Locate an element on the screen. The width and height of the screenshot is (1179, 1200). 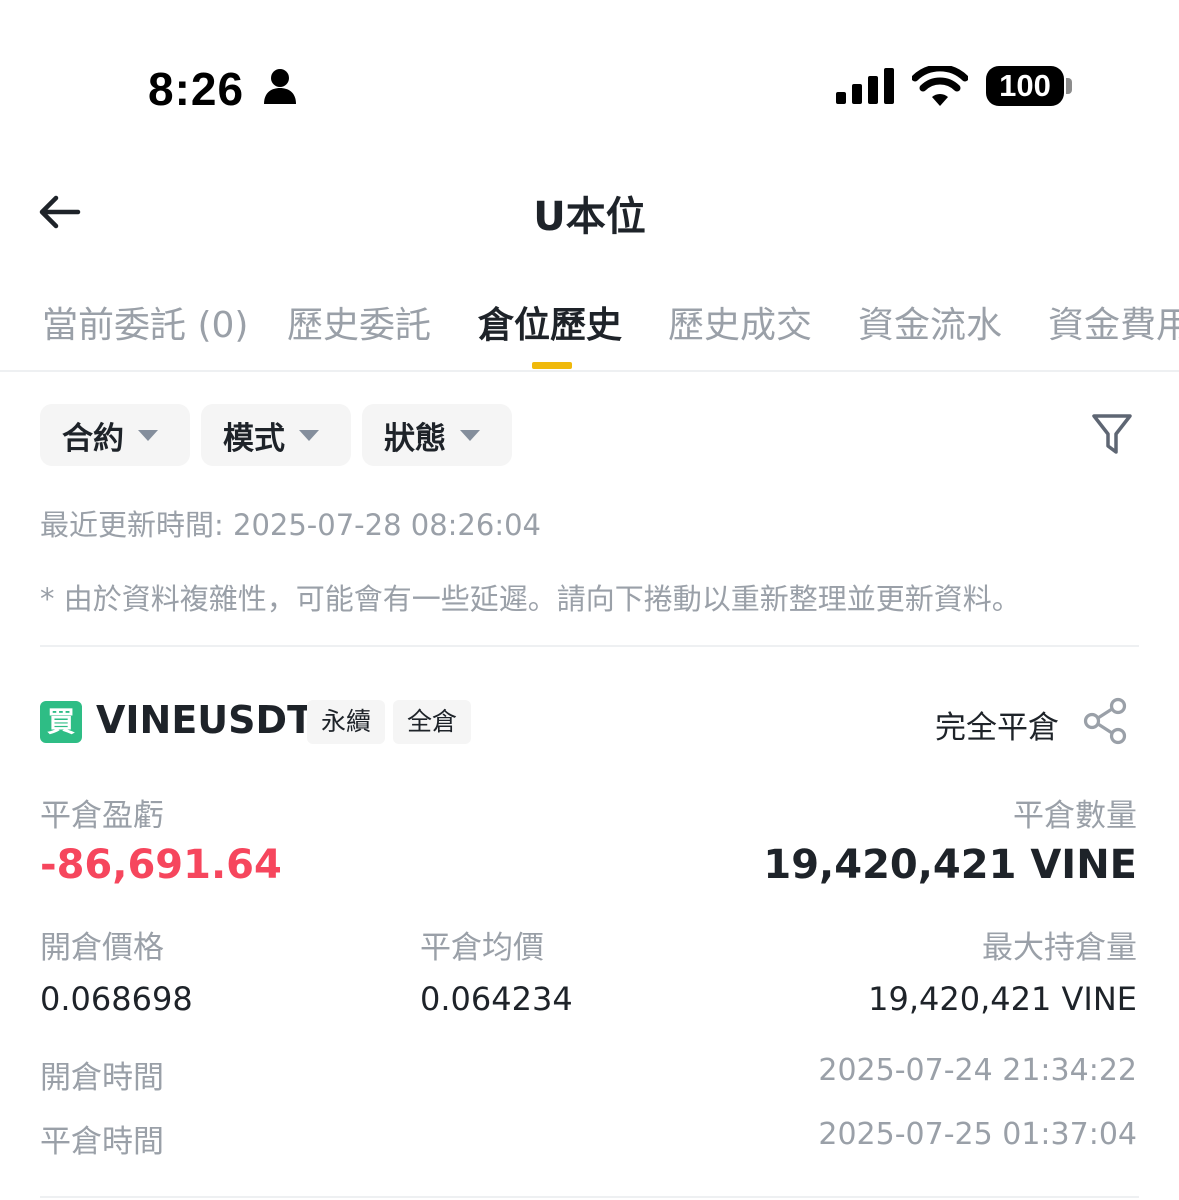
filter-mode-dropdown: 模式 is located at coordinates (276, 435).